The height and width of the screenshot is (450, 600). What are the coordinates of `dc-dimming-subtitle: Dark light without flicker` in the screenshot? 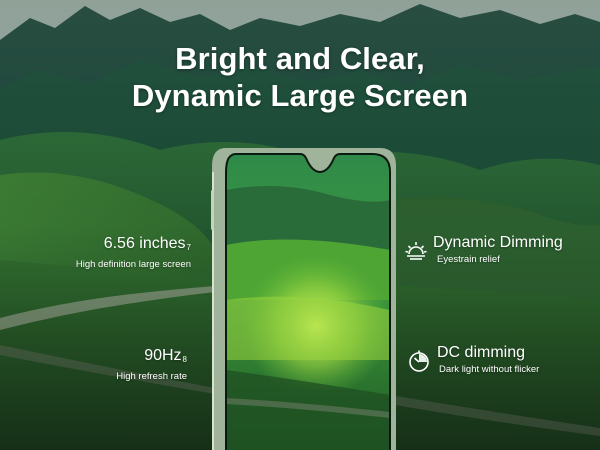 It's located at (489, 369).